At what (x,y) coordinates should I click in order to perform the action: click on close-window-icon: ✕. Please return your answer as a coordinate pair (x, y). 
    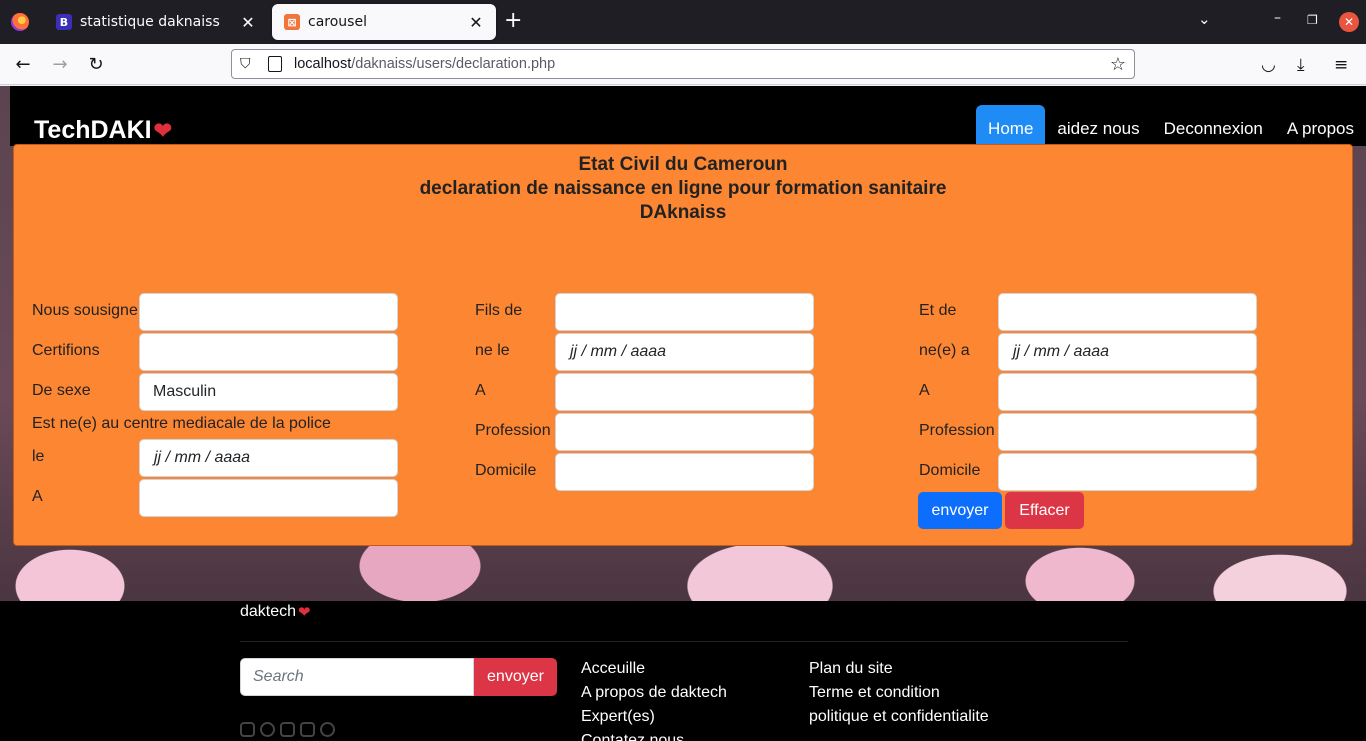
    Looking at the image, I should click on (1349, 22).